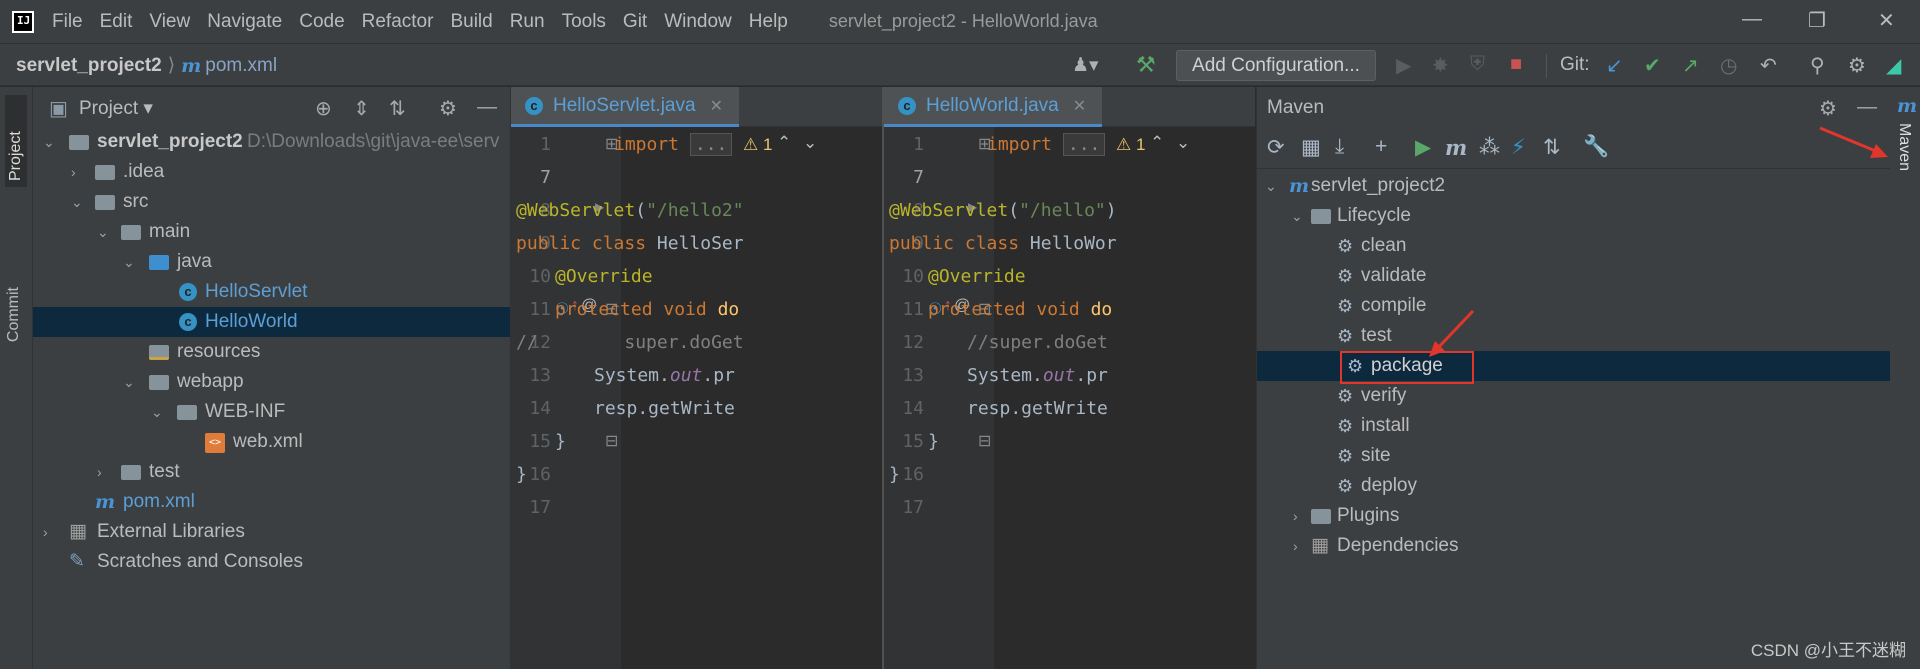 The image size is (1920, 669). Describe the element at coordinates (321, 22) in the screenshot. I see `menu-code: Code` at that location.